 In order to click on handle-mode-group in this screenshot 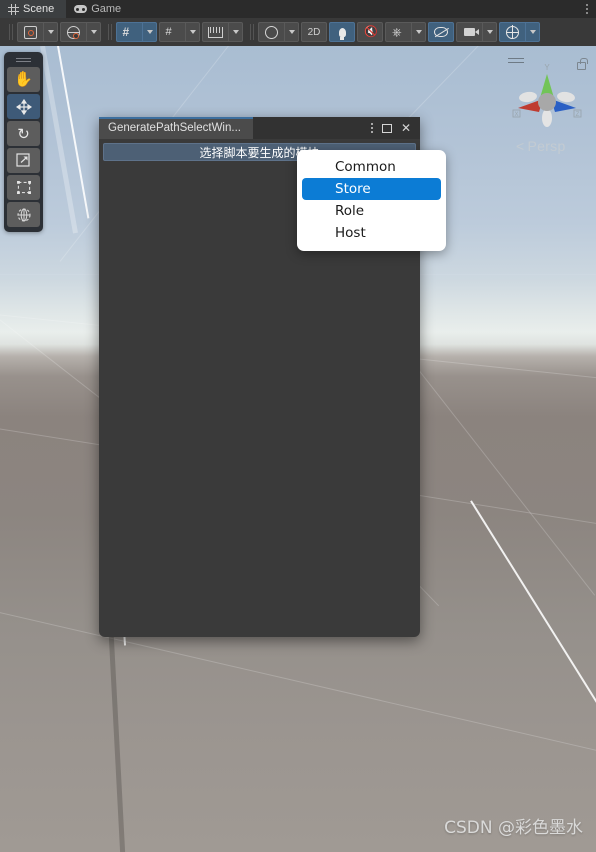, I will do `click(80, 32)`.